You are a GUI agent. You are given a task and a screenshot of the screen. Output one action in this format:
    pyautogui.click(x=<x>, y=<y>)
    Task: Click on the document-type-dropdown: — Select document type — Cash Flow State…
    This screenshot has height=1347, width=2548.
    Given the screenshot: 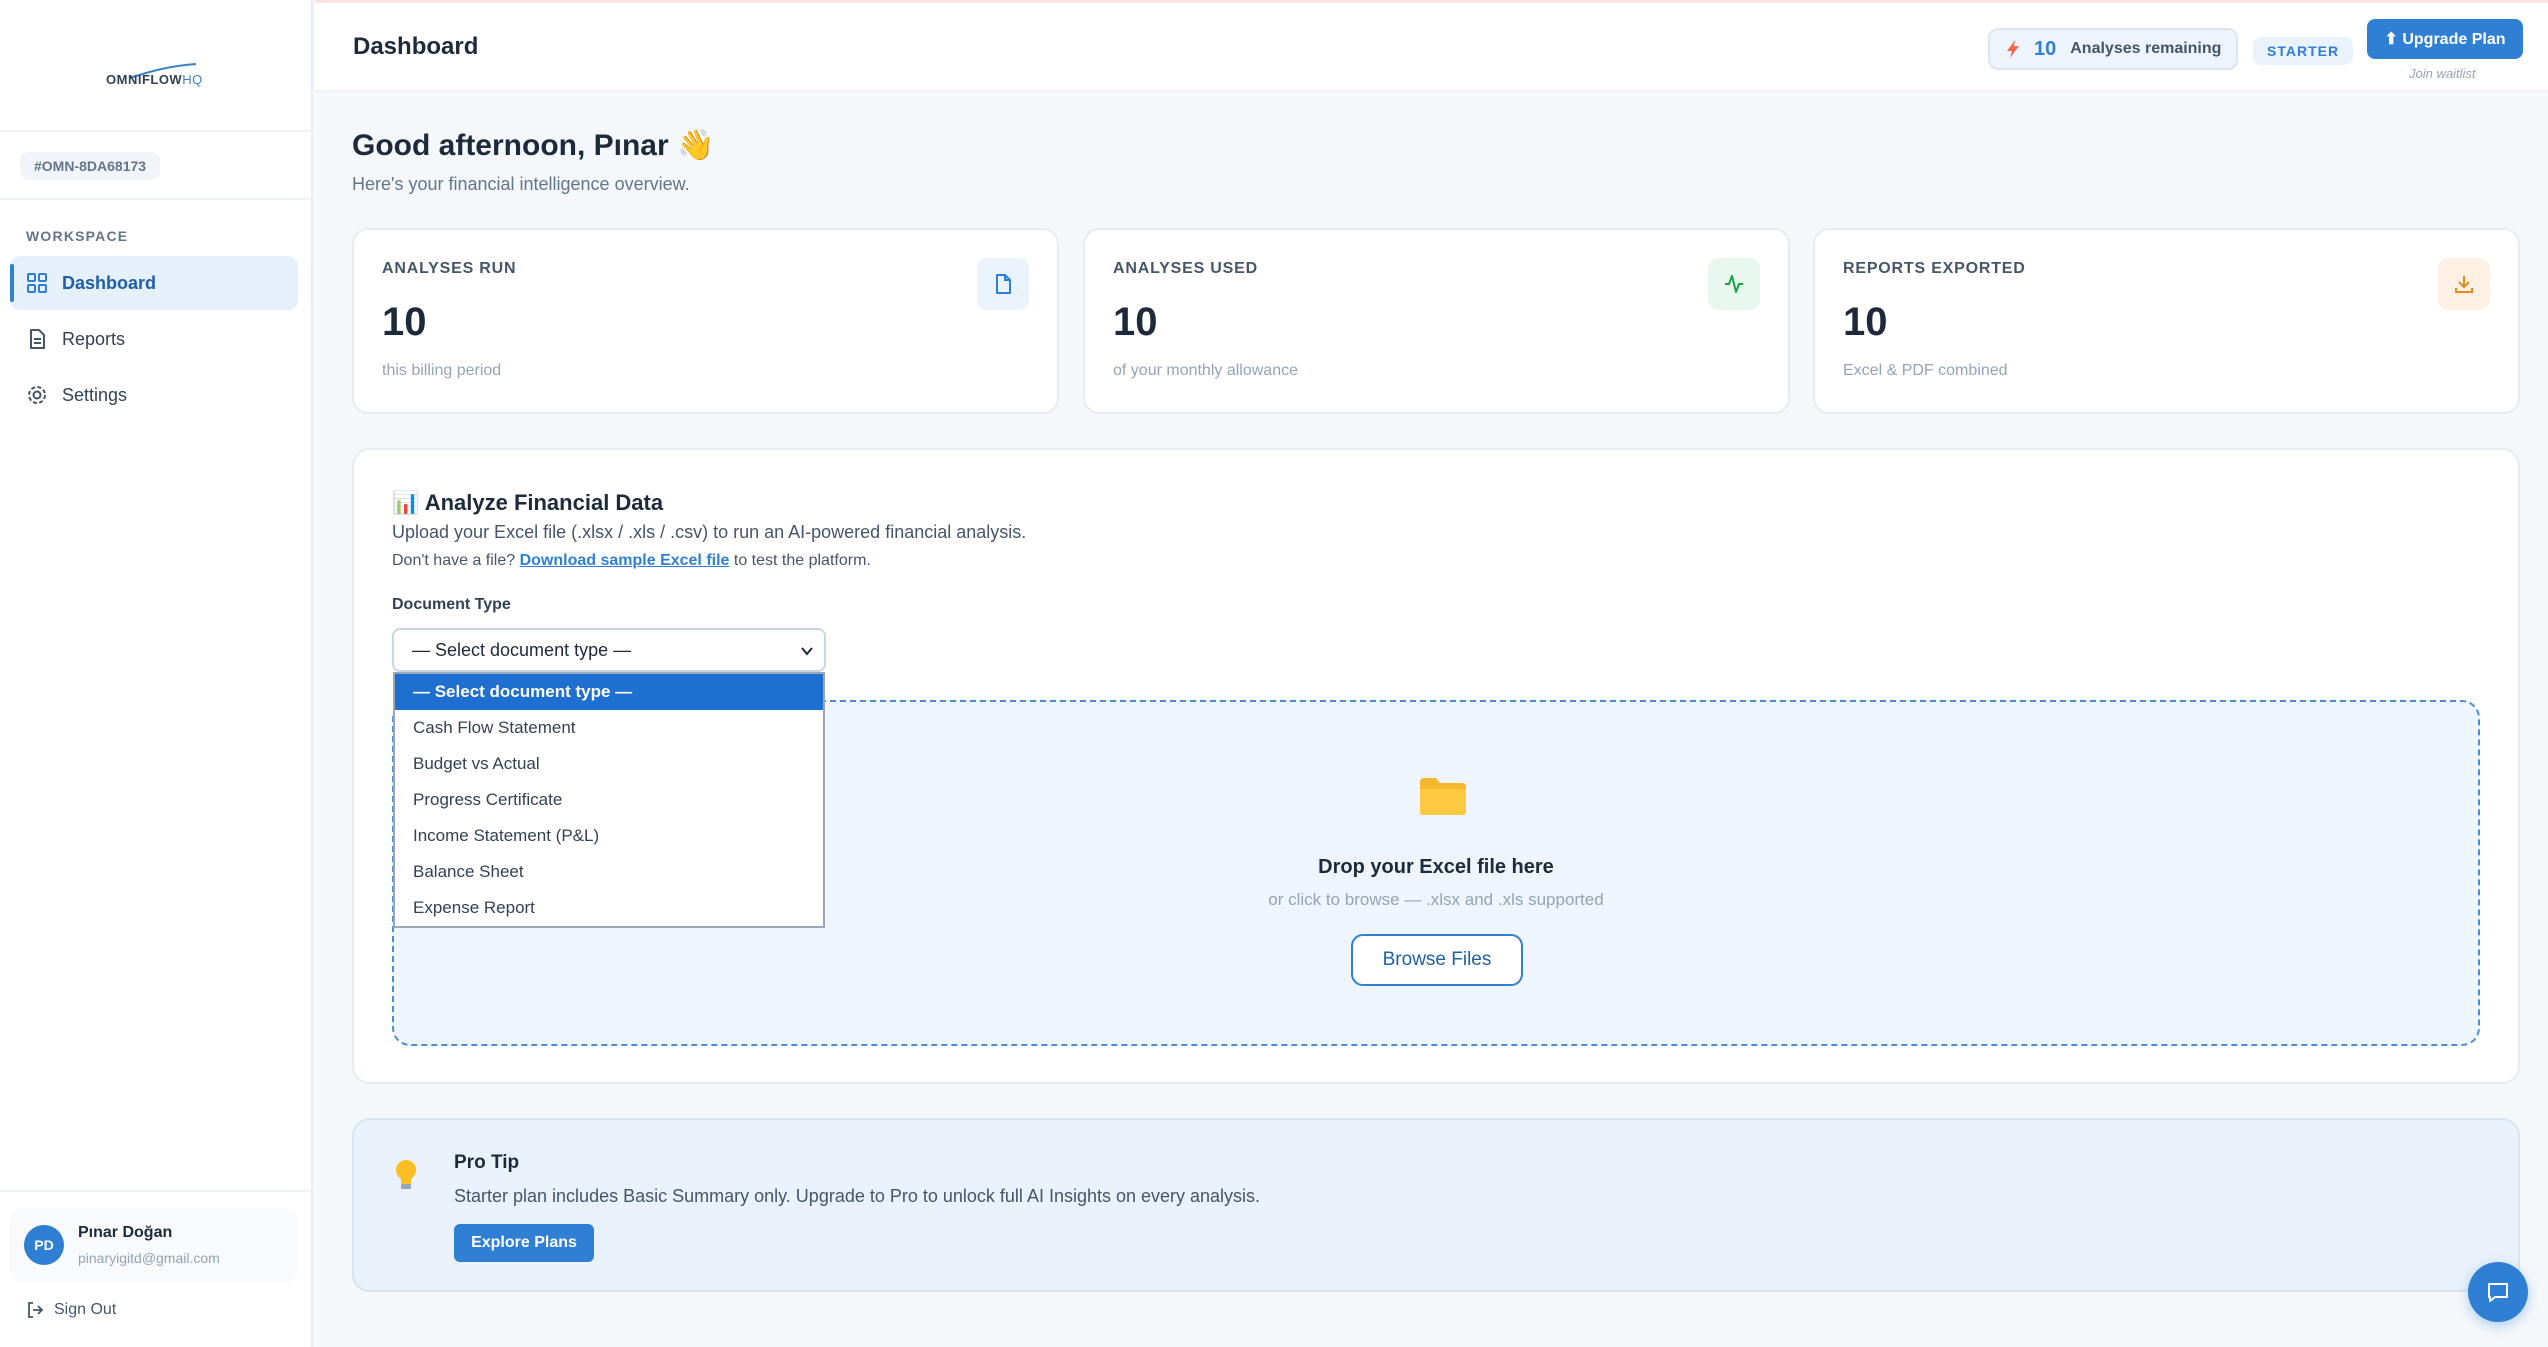 What is the action you would take?
    pyautogui.click(x=609, y=800)
    